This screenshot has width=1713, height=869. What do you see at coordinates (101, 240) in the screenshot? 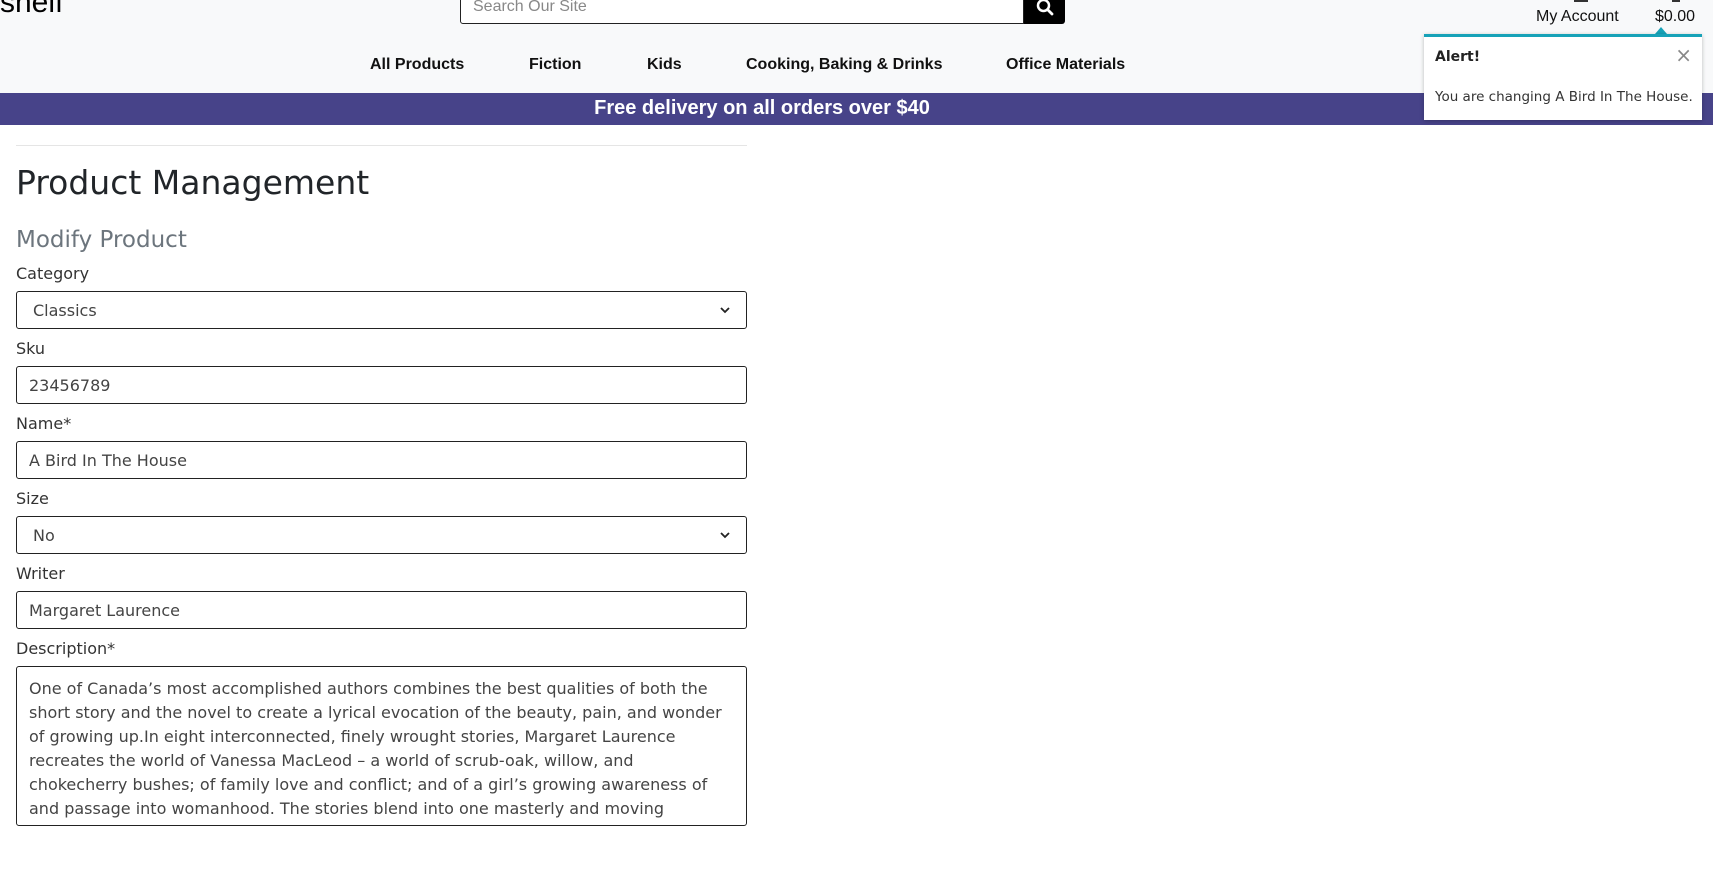
I see `form-subtitle: Modify Product` at bounding box center [101, 240].